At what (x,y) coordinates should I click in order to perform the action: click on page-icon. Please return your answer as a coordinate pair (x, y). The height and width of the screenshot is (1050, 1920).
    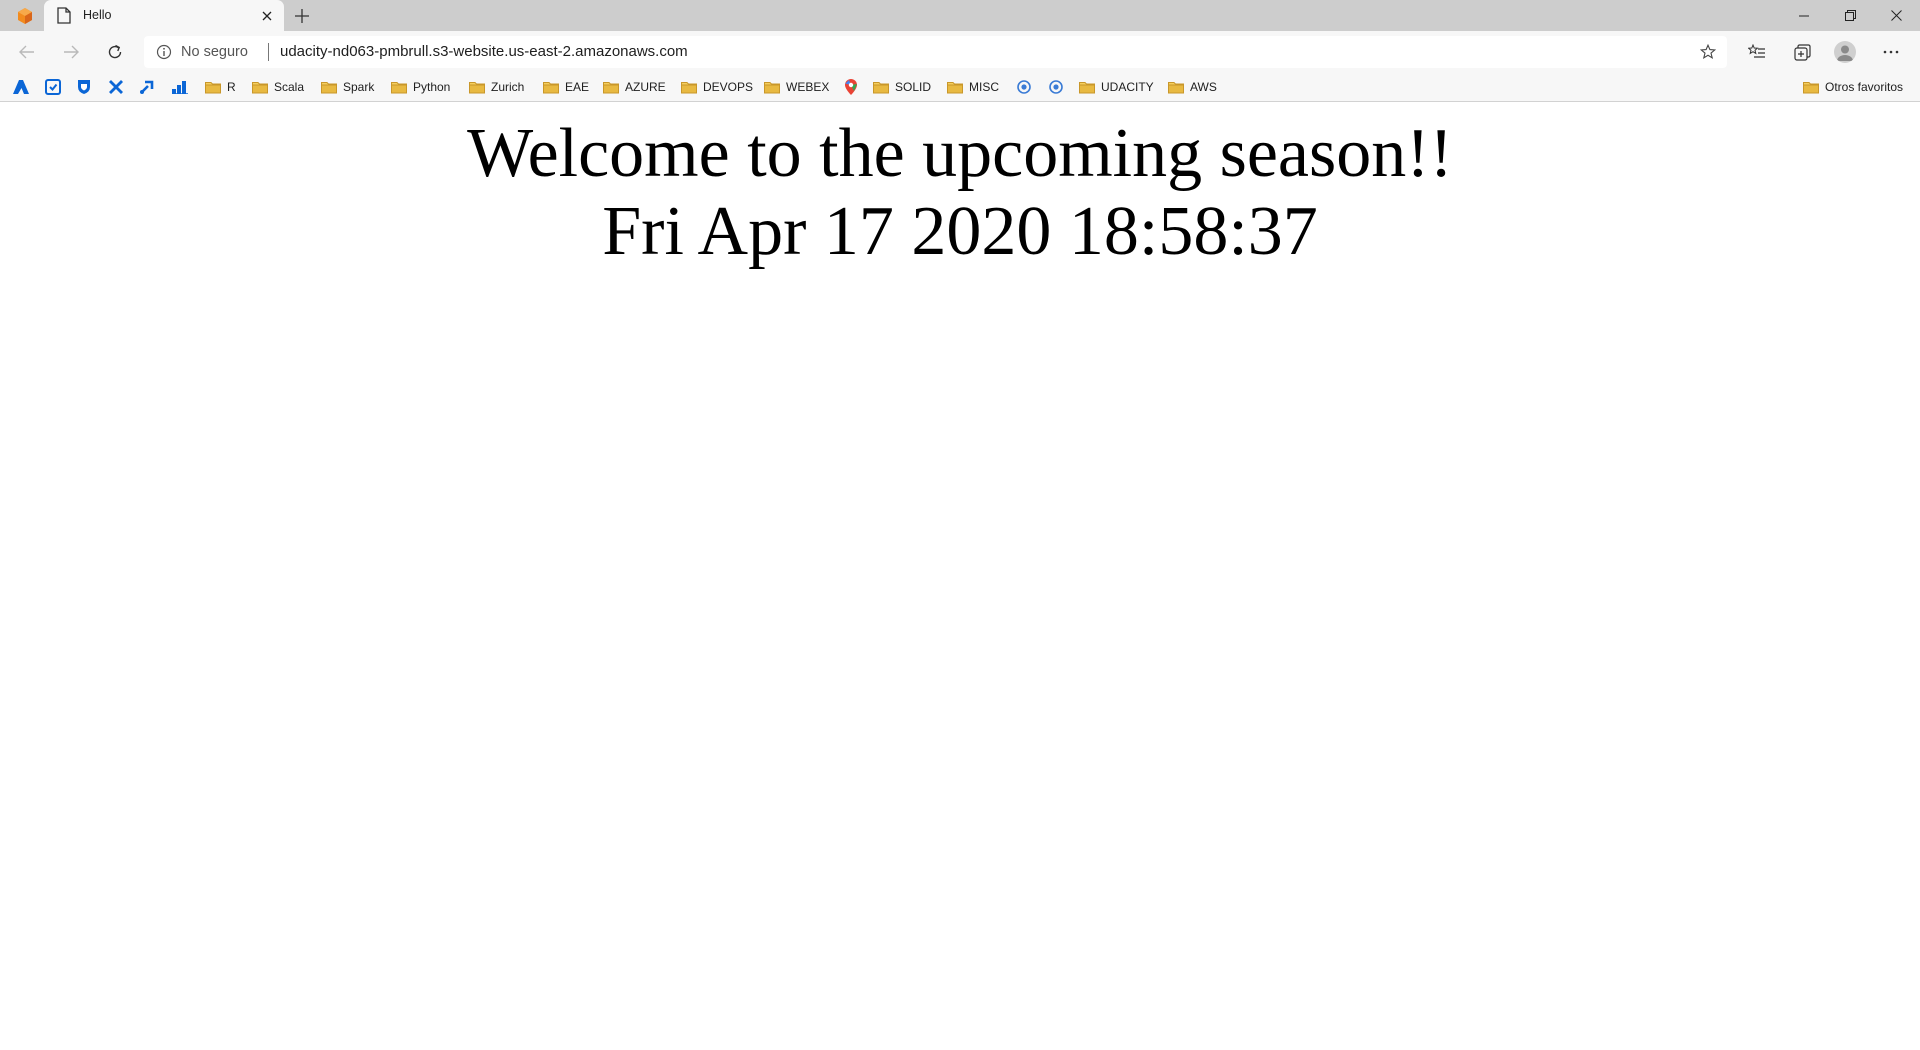
    Looking at the image, I should click on (65, 16).